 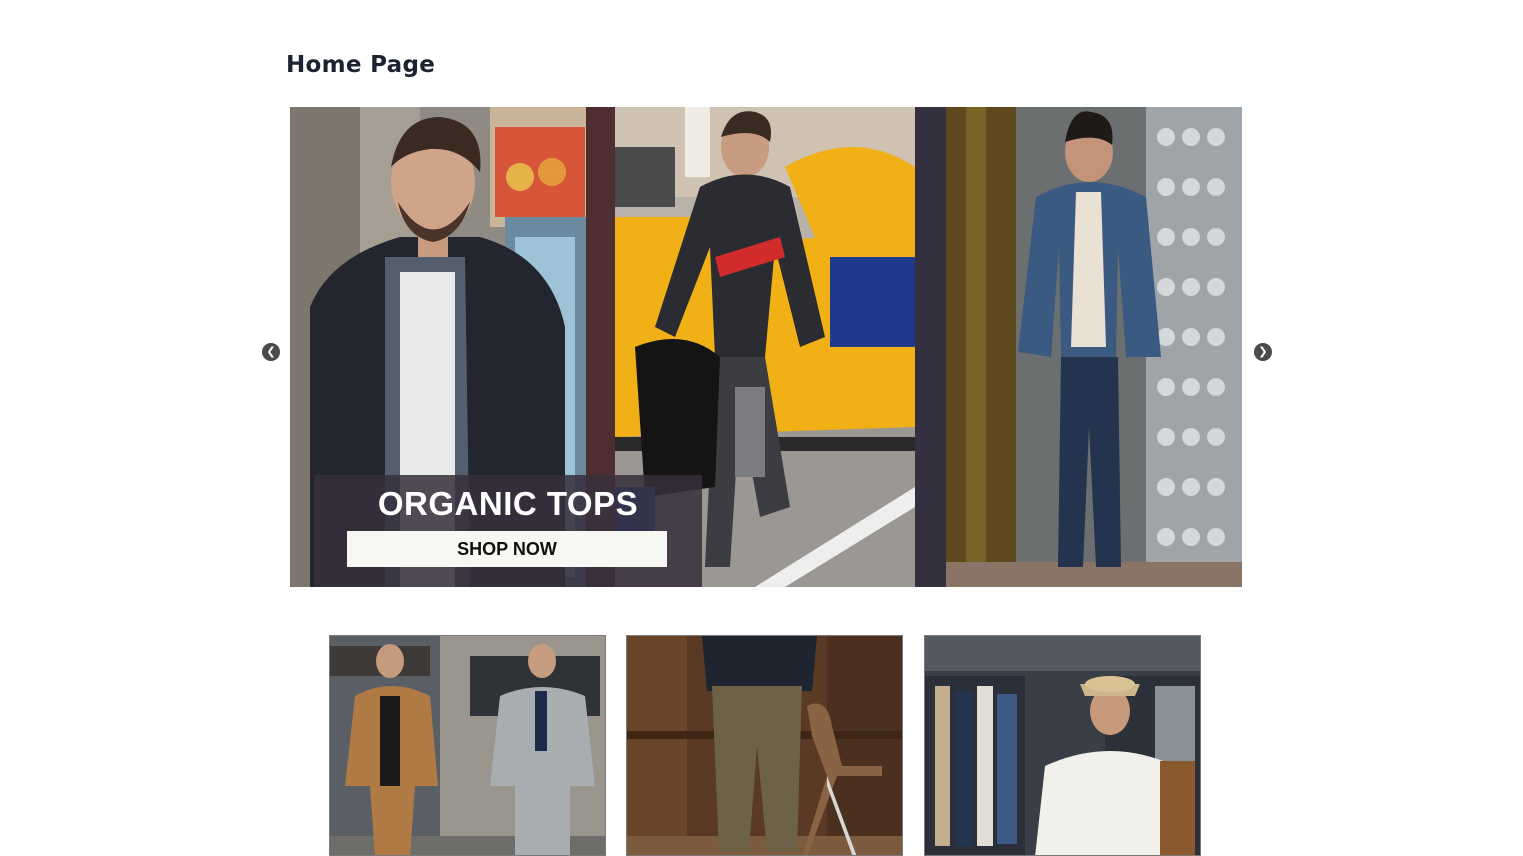 I want to click on promo-banner: ORGANIC TOPS SHOP NOW, so click(x=508, y=531).